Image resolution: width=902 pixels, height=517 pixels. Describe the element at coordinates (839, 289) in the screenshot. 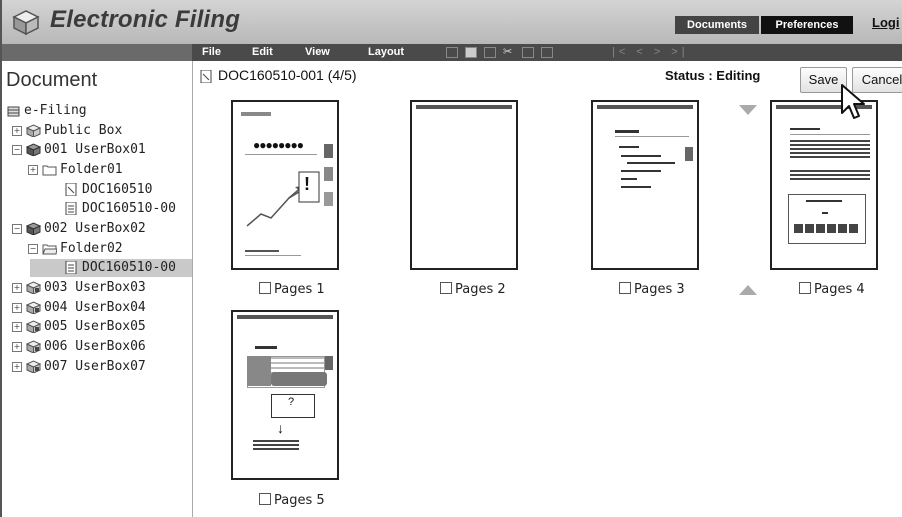

I see `page-label-4: Pages 4` at that location.